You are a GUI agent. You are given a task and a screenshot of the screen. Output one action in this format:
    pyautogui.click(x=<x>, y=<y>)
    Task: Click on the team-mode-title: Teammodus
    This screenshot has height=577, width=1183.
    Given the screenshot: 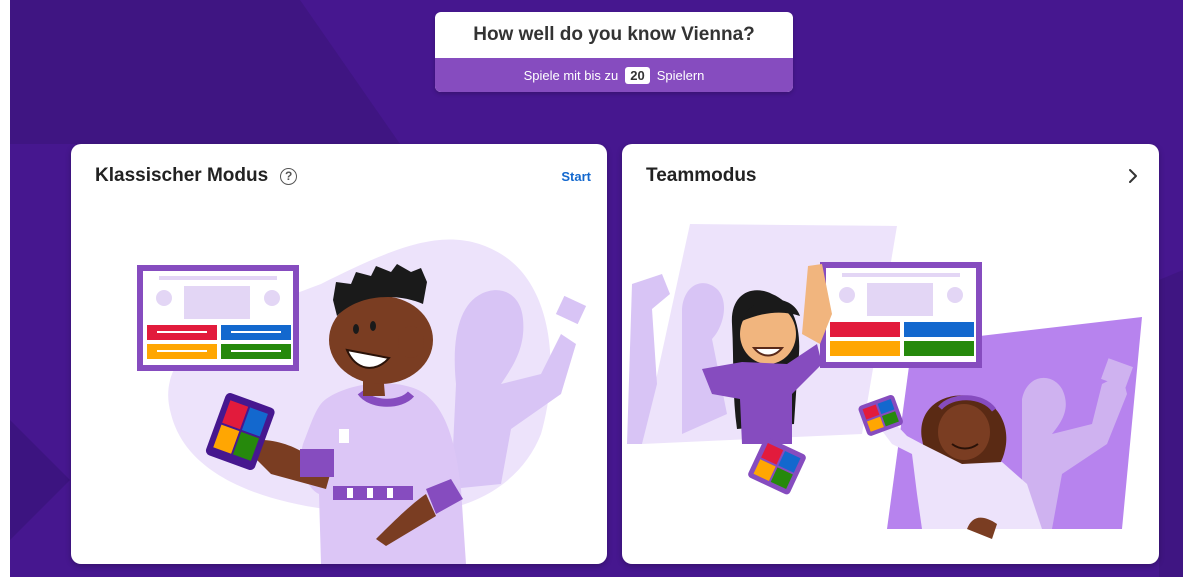 What is the action you would take?
    pyautogui.click(x=701, y=175)
    